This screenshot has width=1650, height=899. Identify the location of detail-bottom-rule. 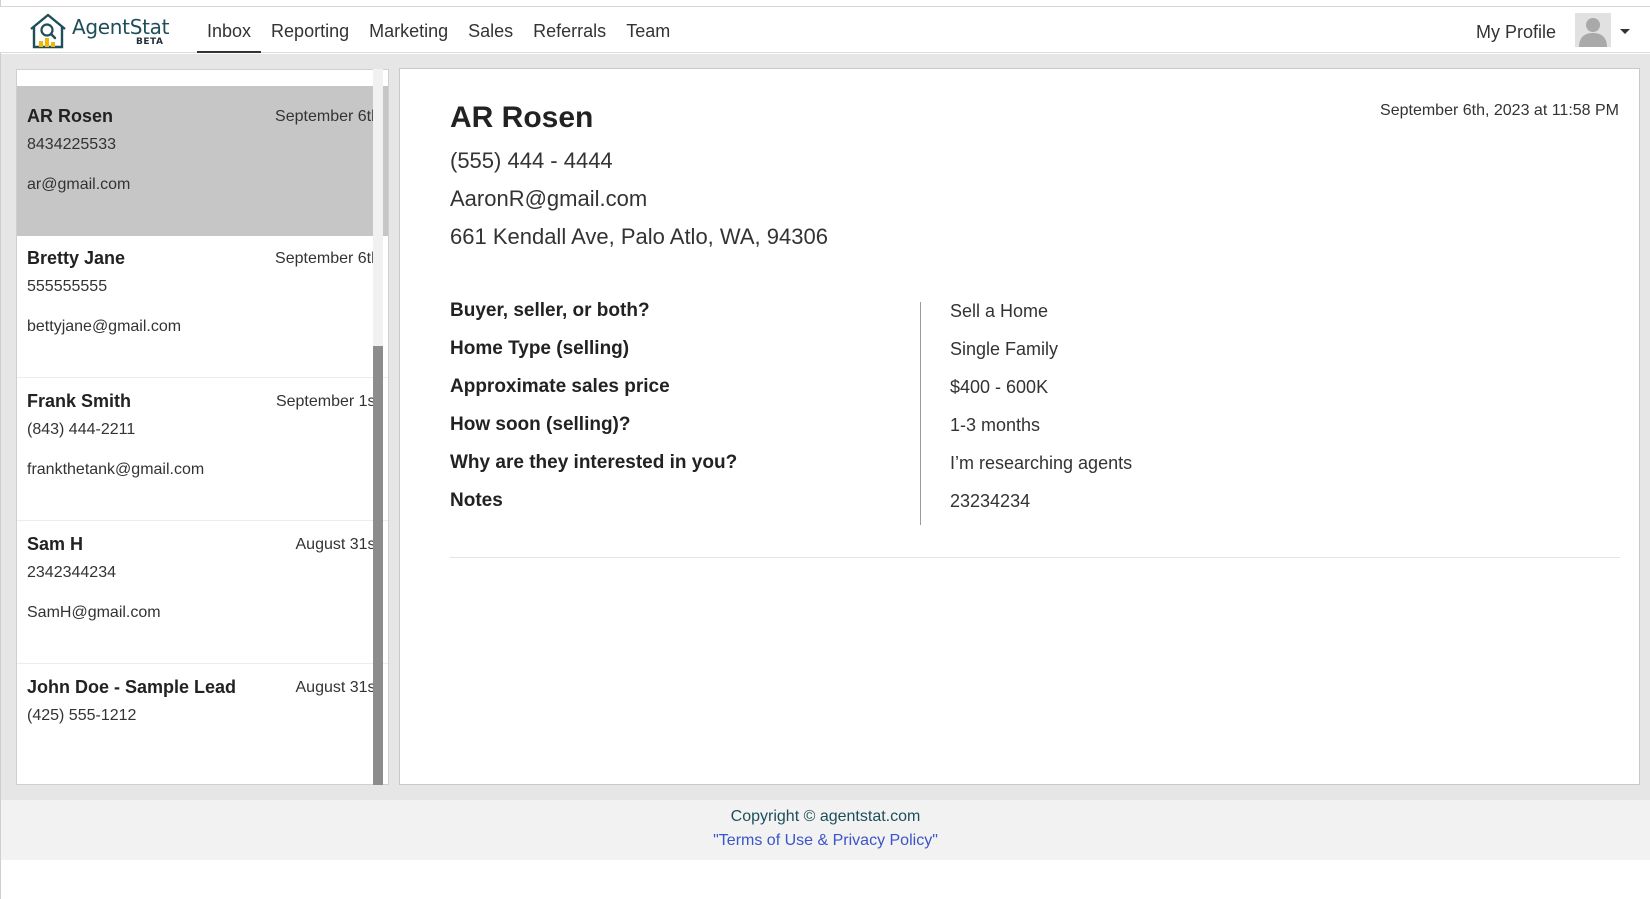
(1035, 557).